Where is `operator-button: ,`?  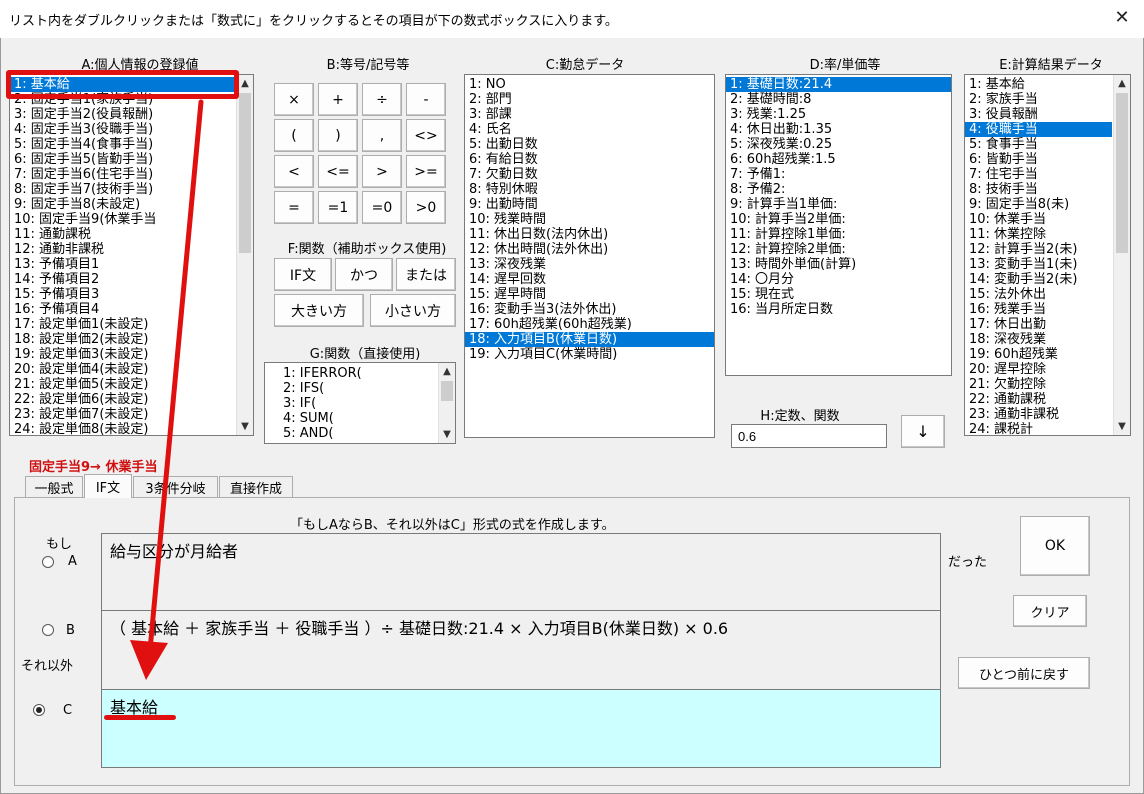 operator-button: , is located at coordinates (382, 135).